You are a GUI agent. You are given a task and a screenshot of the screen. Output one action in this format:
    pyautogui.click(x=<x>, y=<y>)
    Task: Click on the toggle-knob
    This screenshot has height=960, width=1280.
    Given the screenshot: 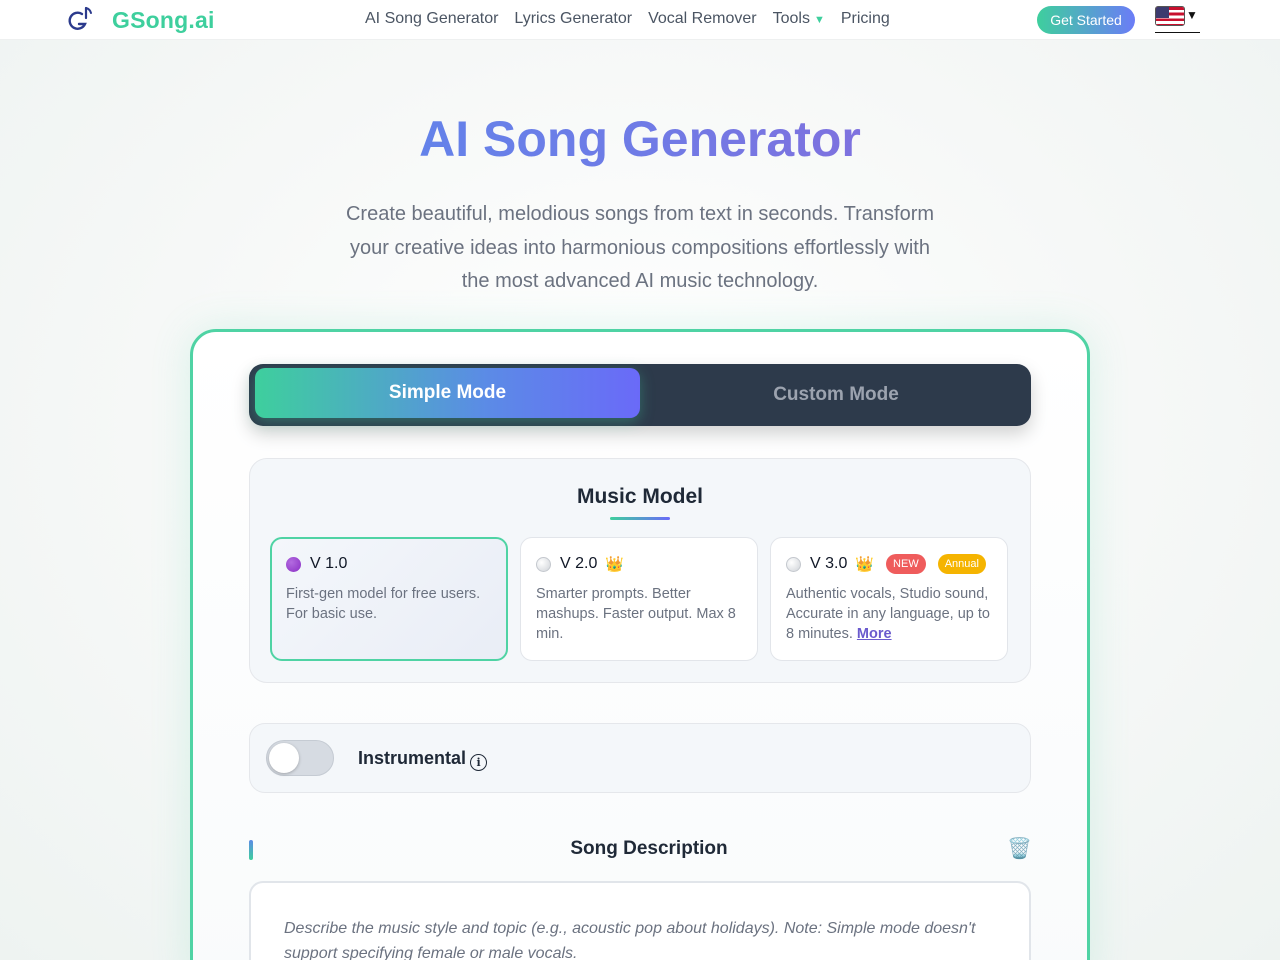 What is the action you would take?
    pyautogui.click(x=284, y=758)
    